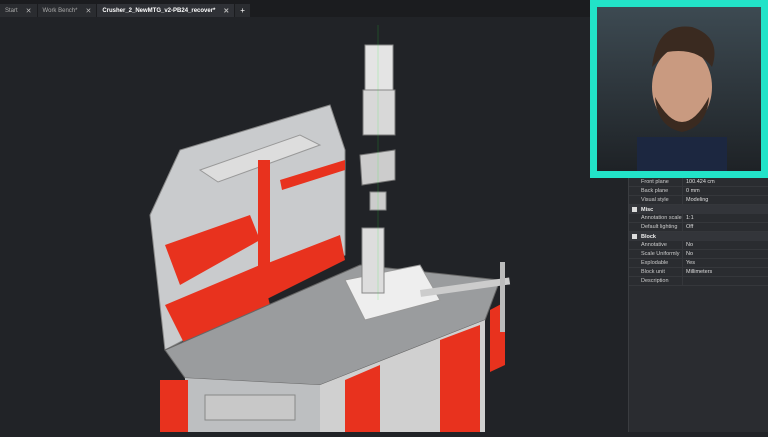 The height and width of the screenshot is (437, 768). What do you see at coordinates (373, 260) in the screenshot?
I see `crusher-column` at bounding box center [373, 260].